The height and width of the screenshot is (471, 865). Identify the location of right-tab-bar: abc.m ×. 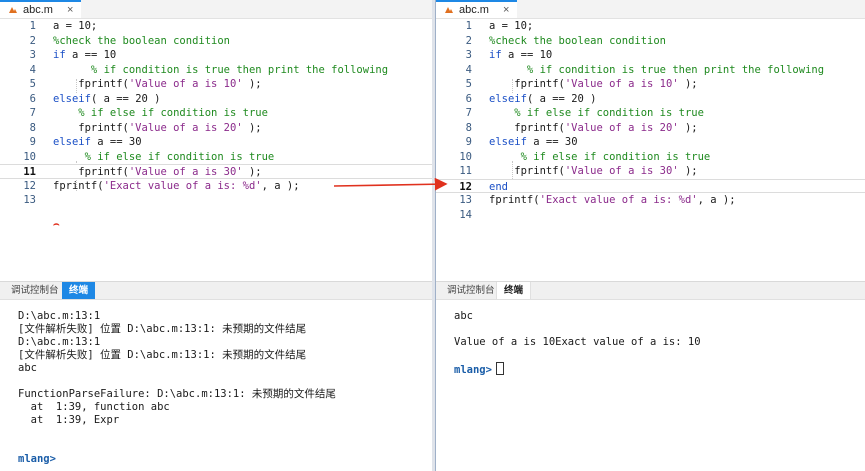
(650, 9).